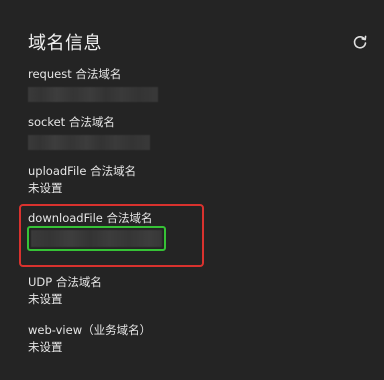  Describe the element at coordinates (82, 179) in the screenshot. I see `domain-item-uploadfile: uploadFile 合法域名 未设置` at that location.